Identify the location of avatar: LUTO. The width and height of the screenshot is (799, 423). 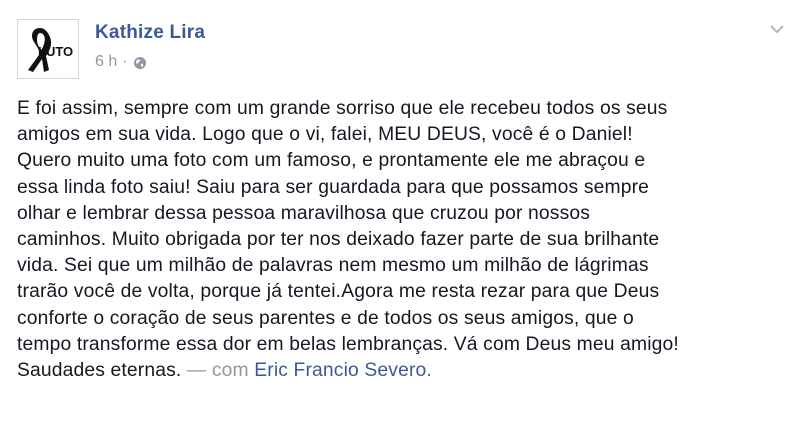
(48, 49).